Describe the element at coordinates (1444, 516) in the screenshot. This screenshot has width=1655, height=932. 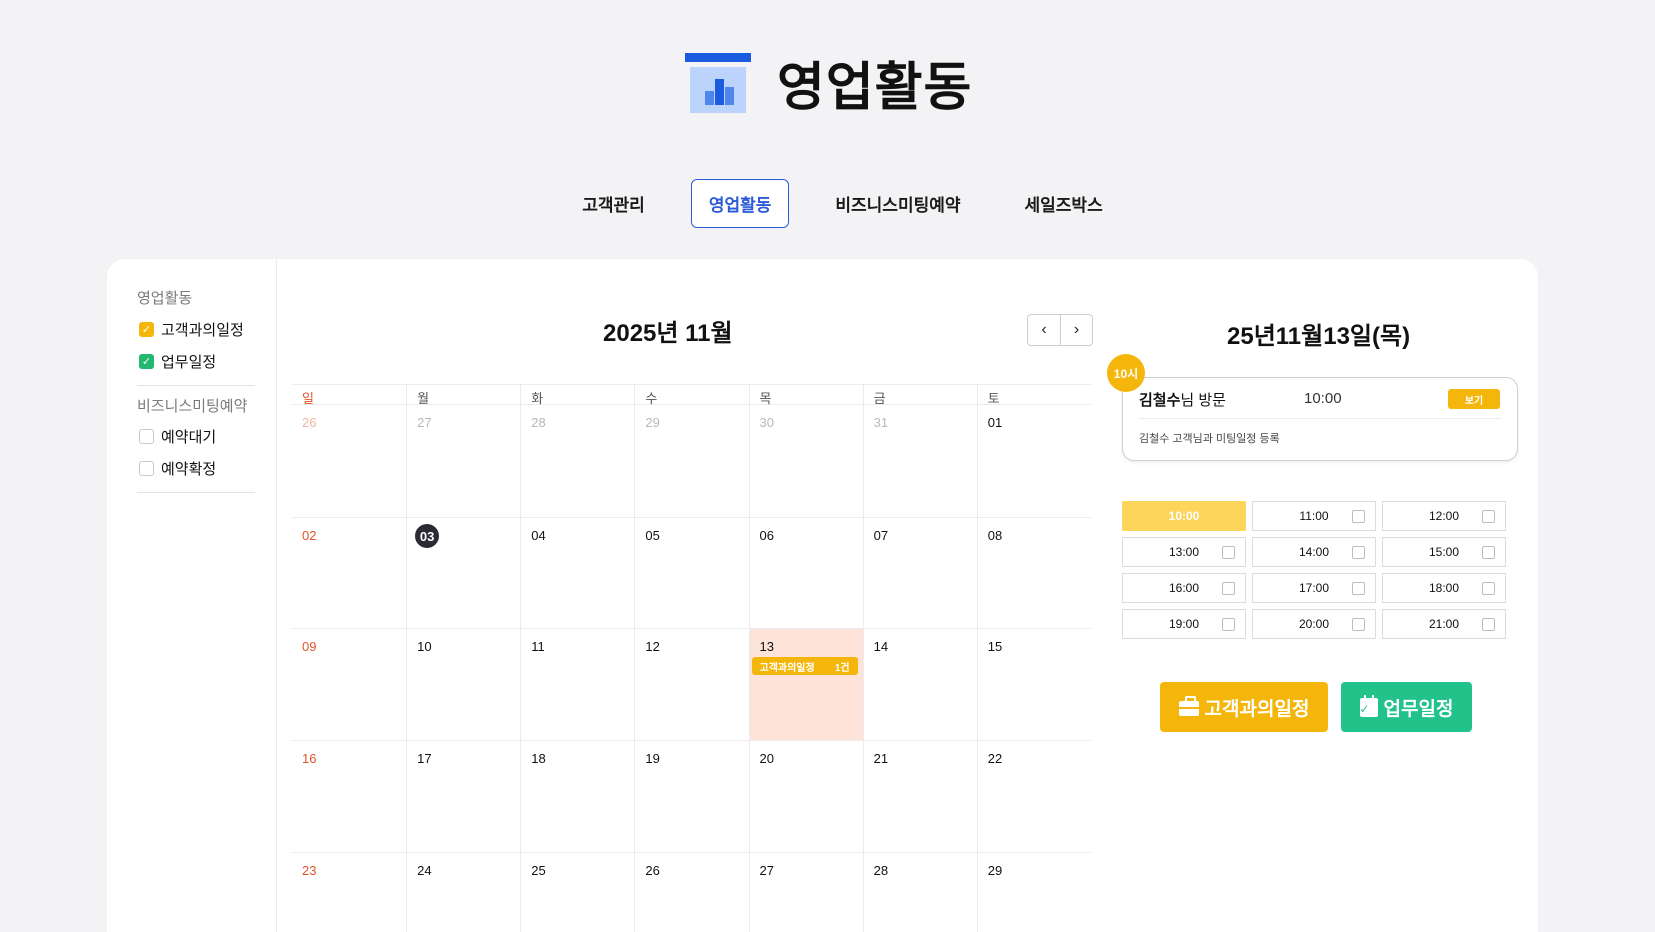
I see `time-slot: 12:00` at that location.